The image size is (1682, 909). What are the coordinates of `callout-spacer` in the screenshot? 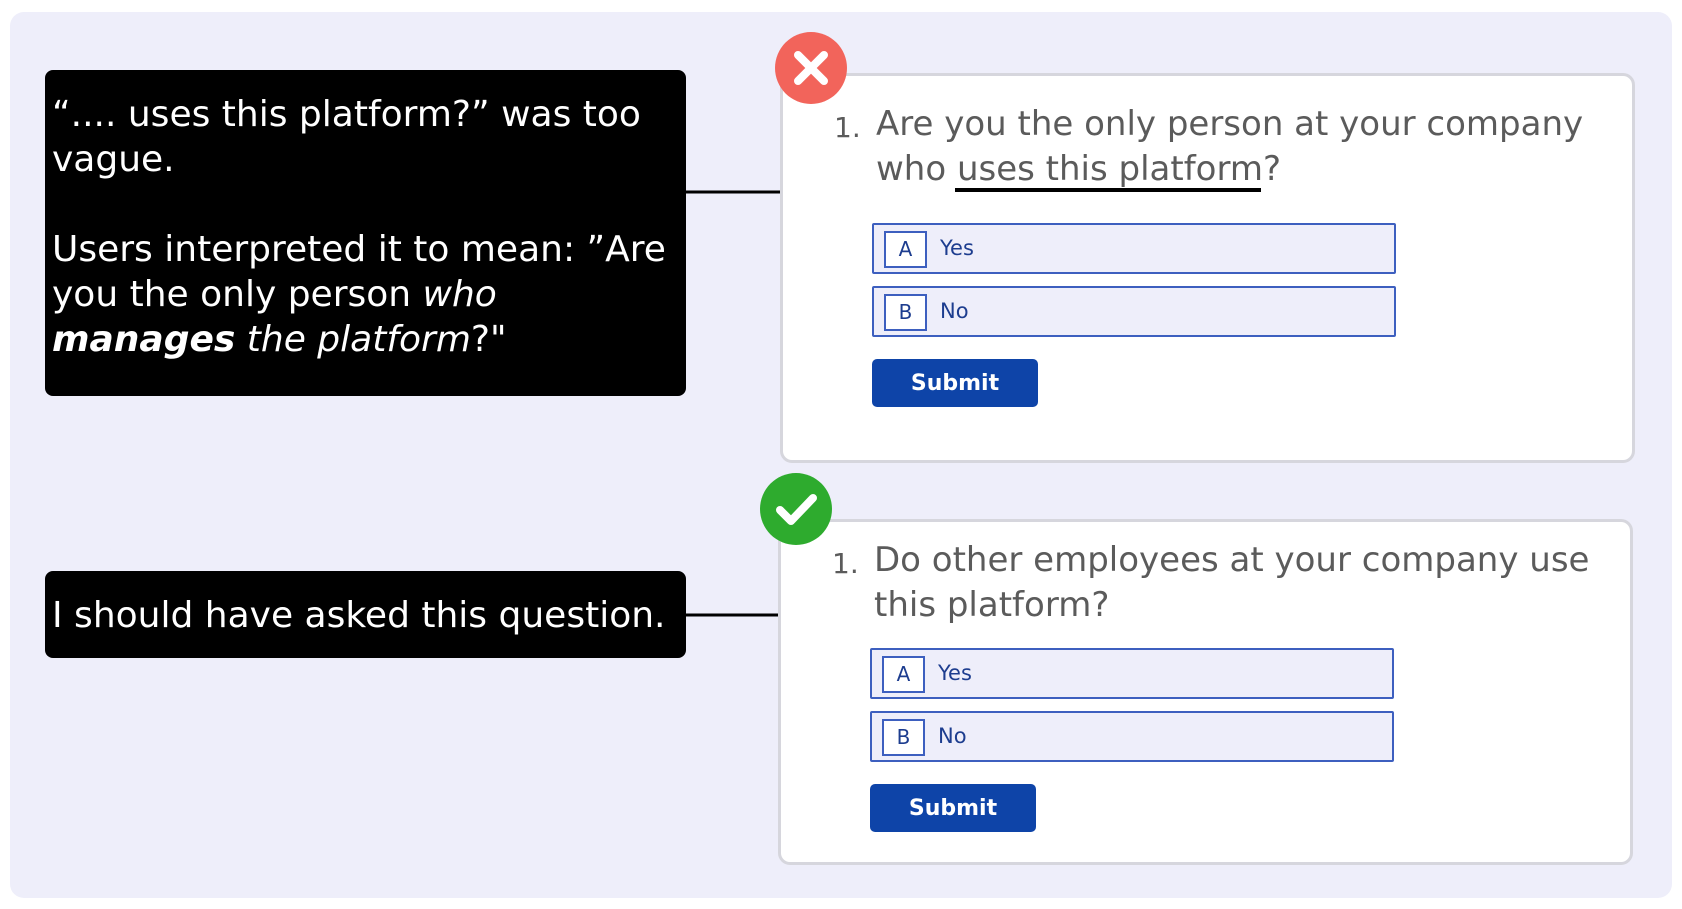 It's located at (365, 204).